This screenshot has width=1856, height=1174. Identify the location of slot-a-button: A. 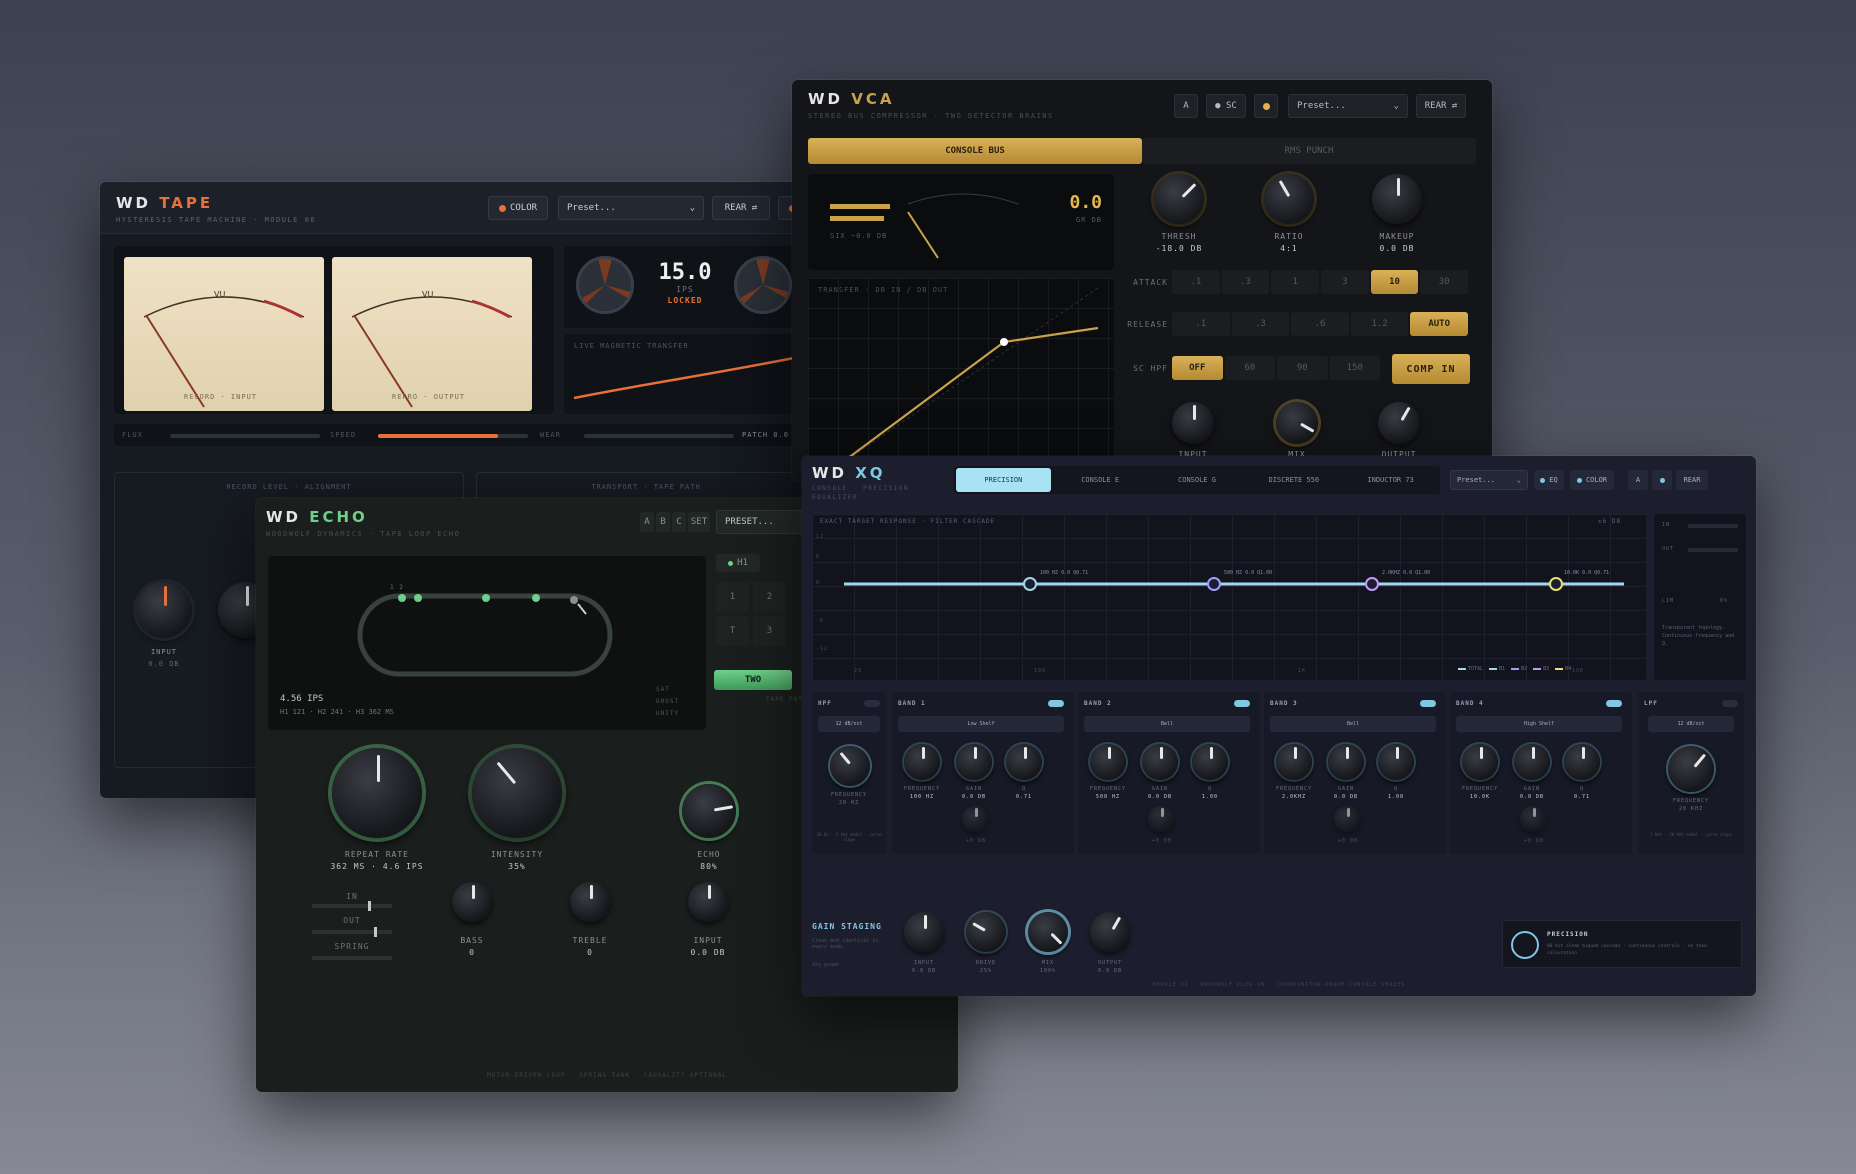
(647, 522).